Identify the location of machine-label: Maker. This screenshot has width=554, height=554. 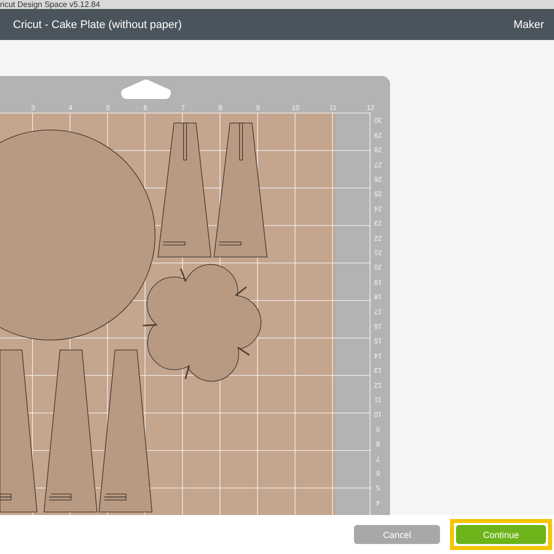
(528, 24).